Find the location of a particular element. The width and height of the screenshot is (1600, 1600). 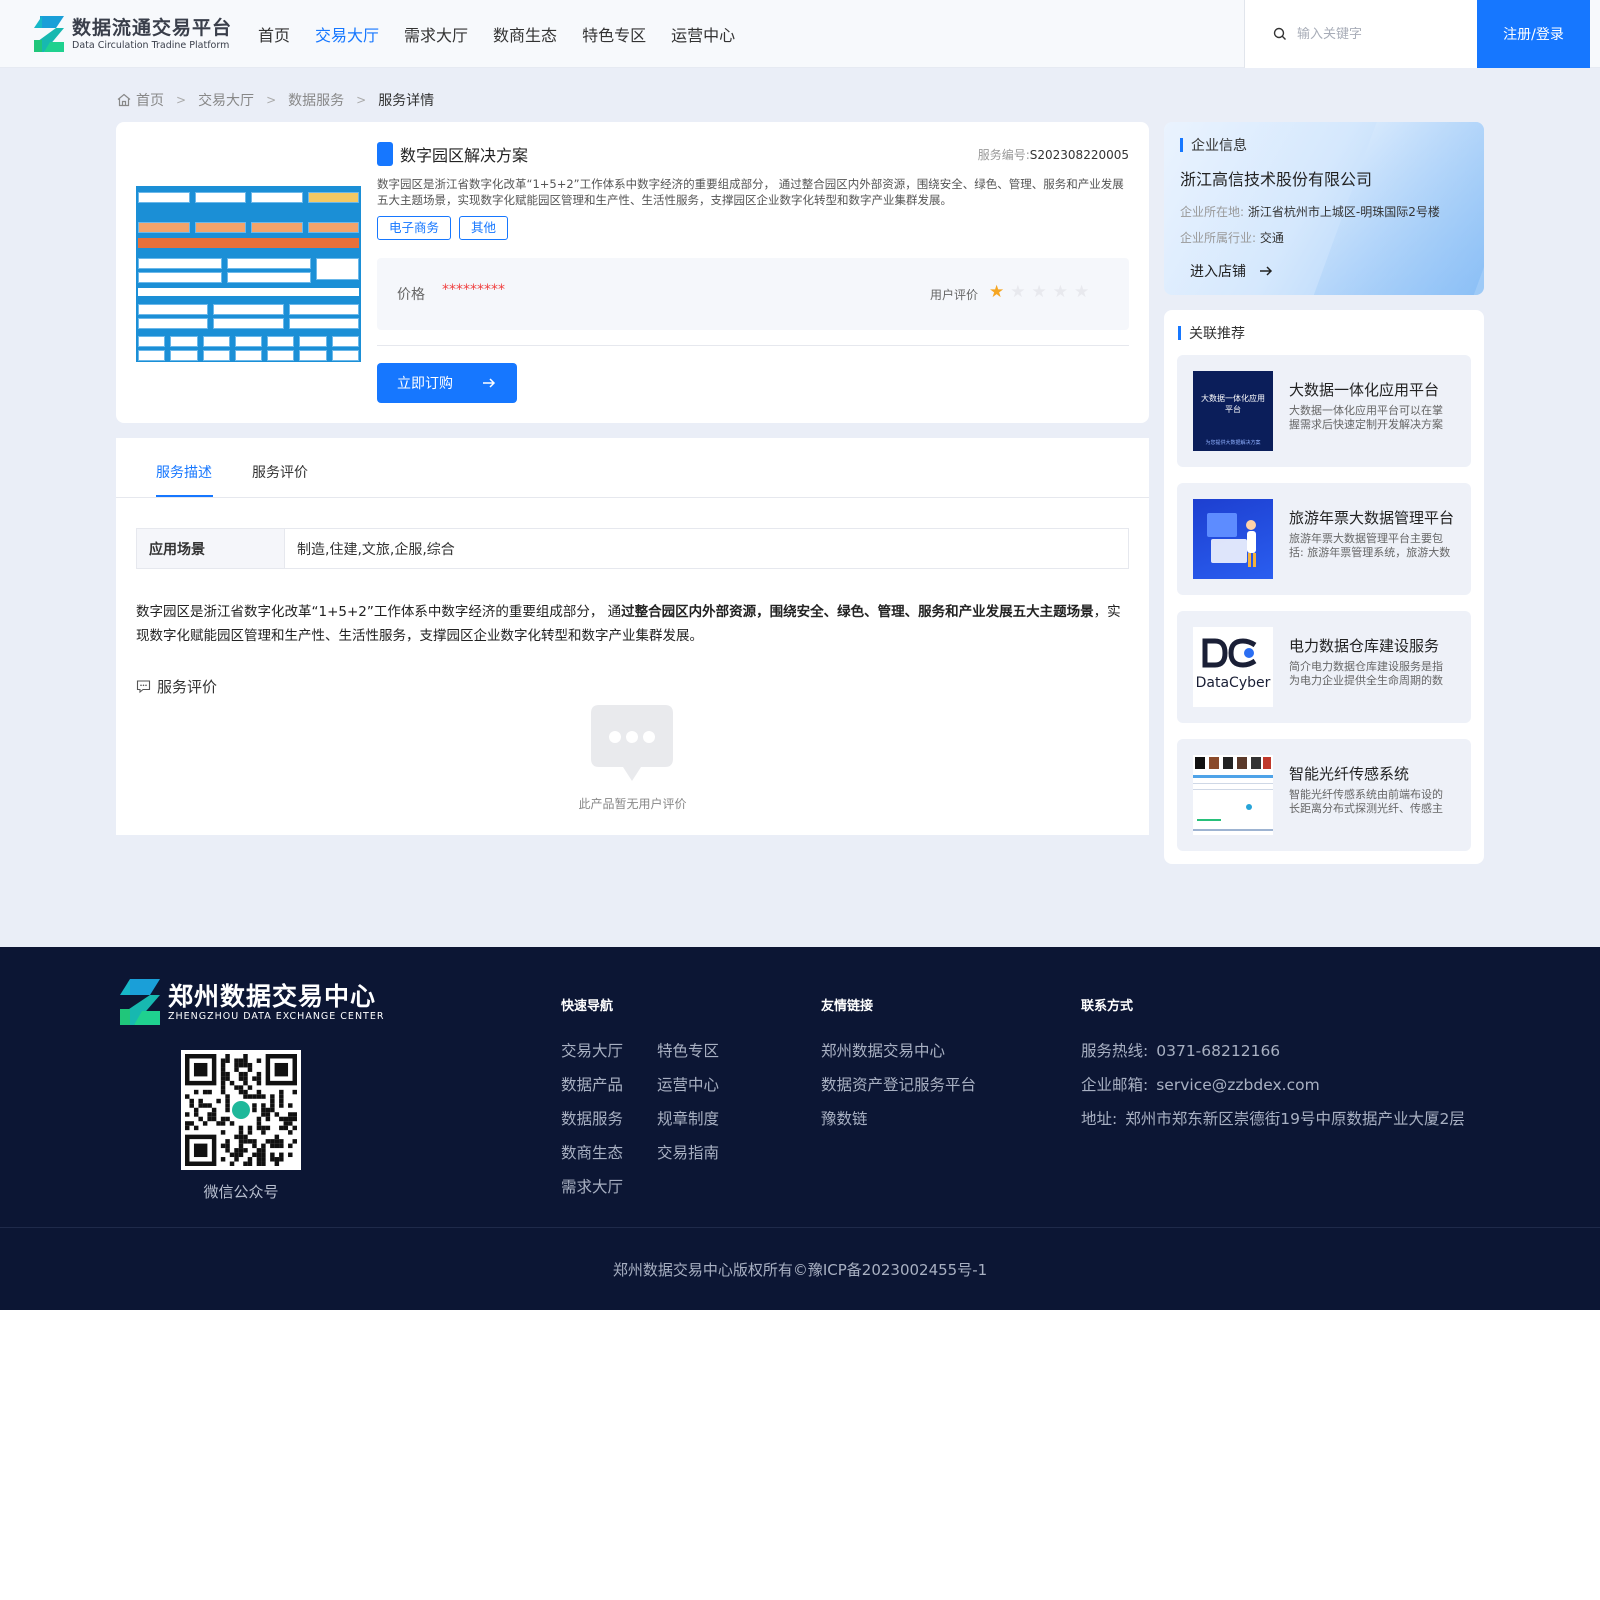

search-icon is located at coordinates (1280, 34).